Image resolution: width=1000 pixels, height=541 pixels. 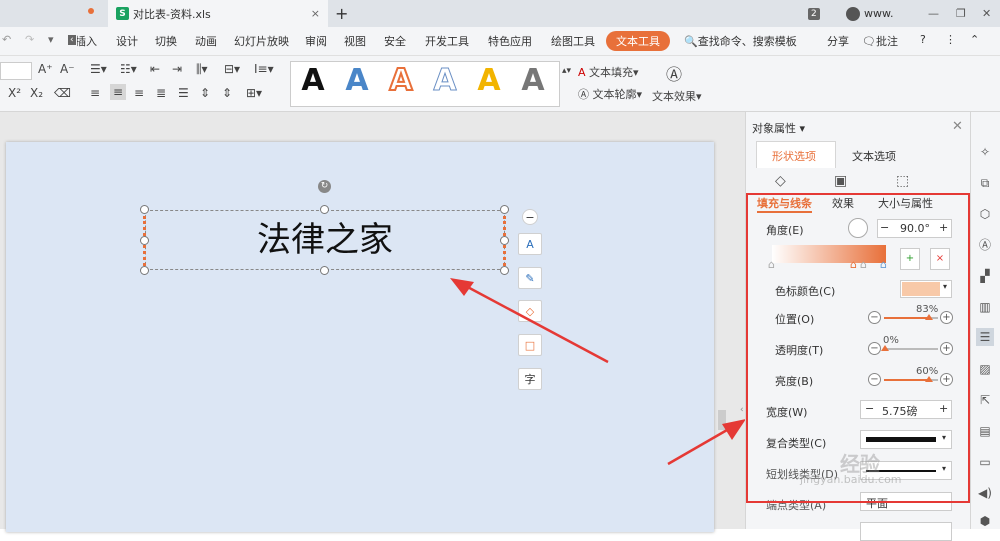 I want to click on redo-icon: ↷, so click(x=29, y=39).